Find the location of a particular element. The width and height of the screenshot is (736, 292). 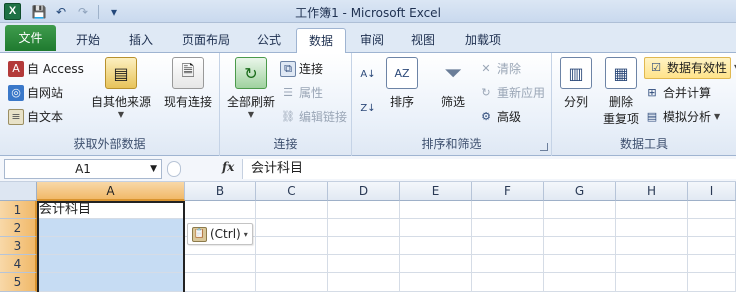

cell-h5 is located at coordinates (652, 282).